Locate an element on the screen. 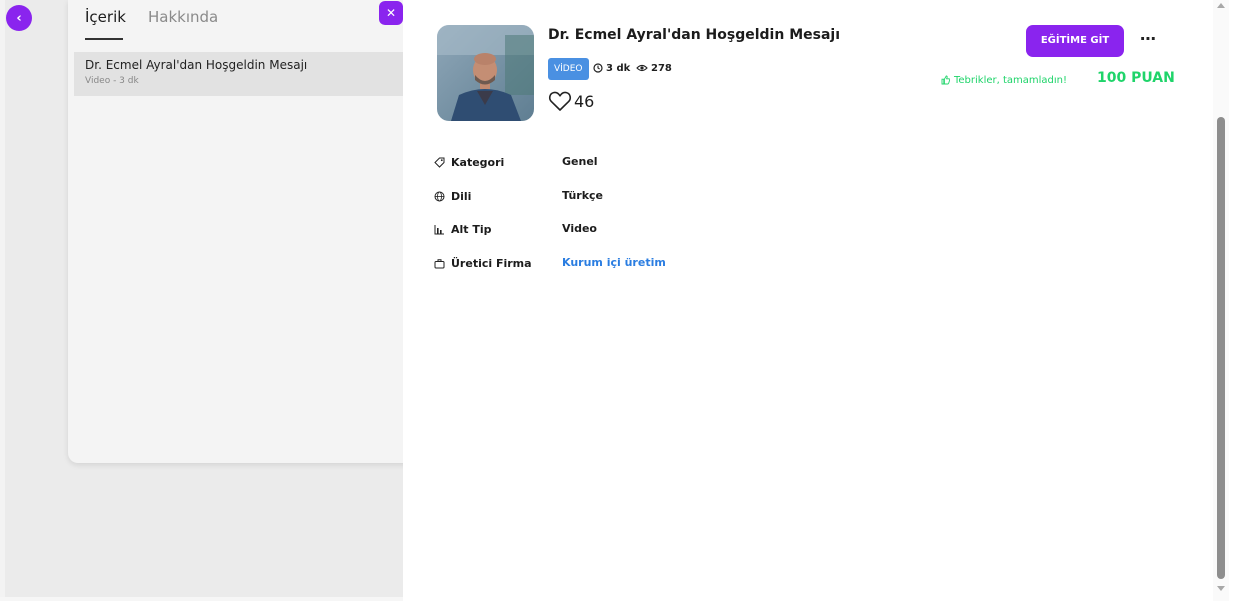 Image resolution: width=1237 pixels, height=601 pixels. info-label-language: Dili is located at coordinates (452, 196).